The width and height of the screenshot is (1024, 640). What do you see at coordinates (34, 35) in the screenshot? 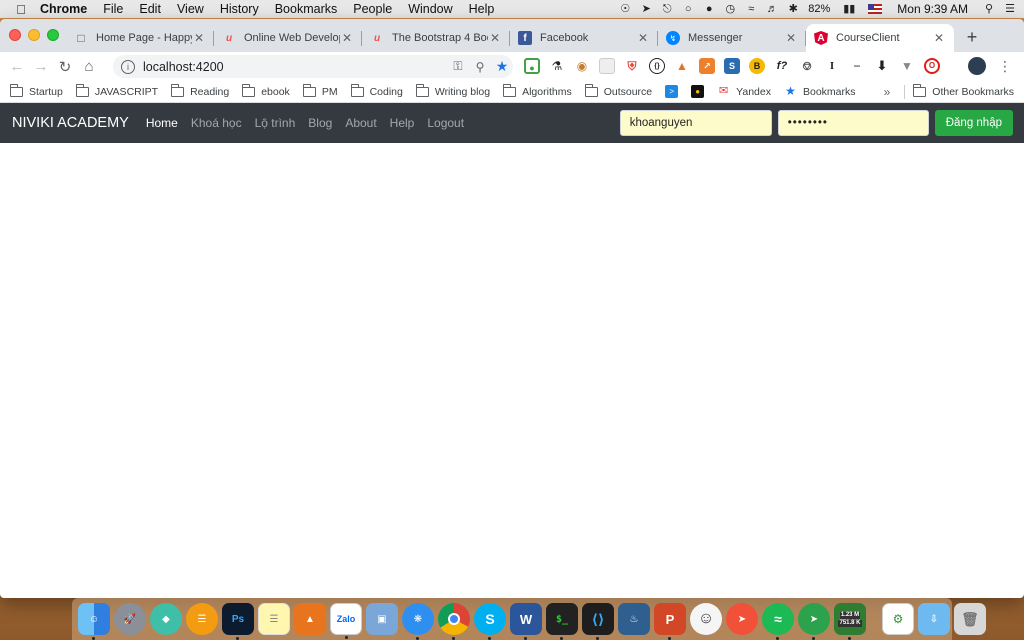
I see `minimize-window-button` at bounding box center [34, 35].